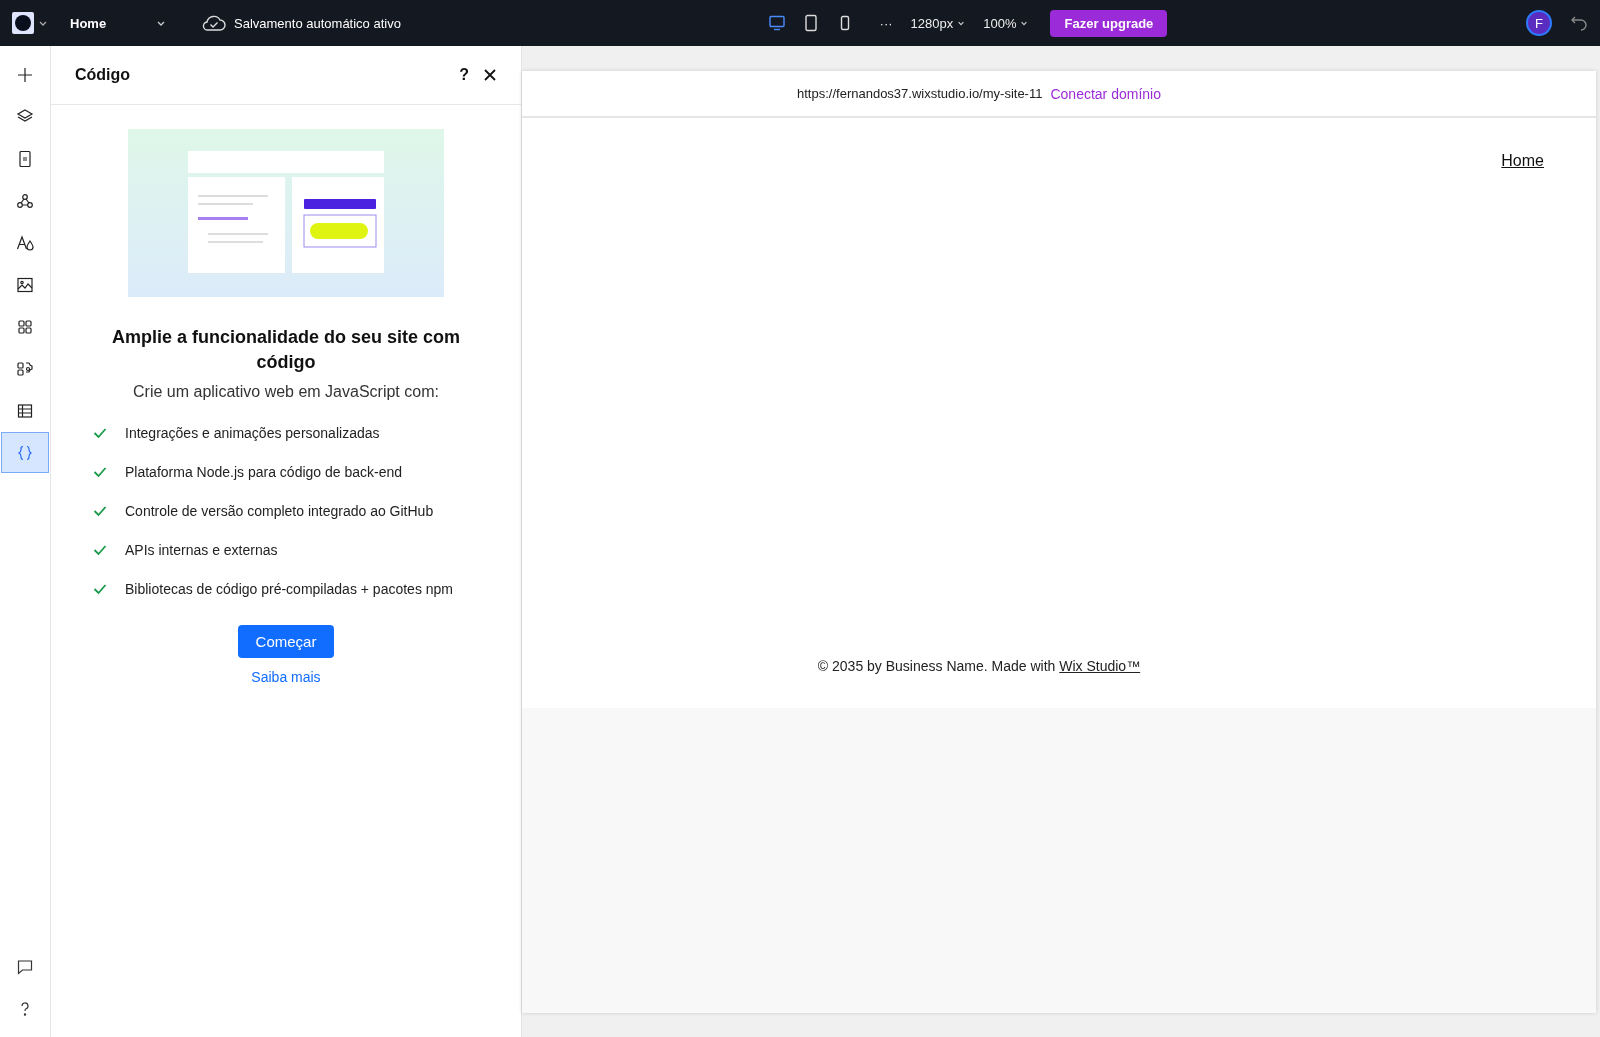 The width and height of the screenshot is (1600, 1037). I want to click on learn-more-link: Saiba mais, so click(286, 677).